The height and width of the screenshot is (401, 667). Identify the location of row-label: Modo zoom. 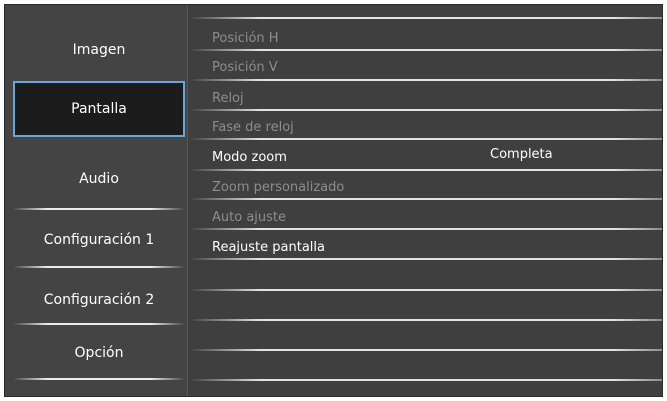
(249, 157).